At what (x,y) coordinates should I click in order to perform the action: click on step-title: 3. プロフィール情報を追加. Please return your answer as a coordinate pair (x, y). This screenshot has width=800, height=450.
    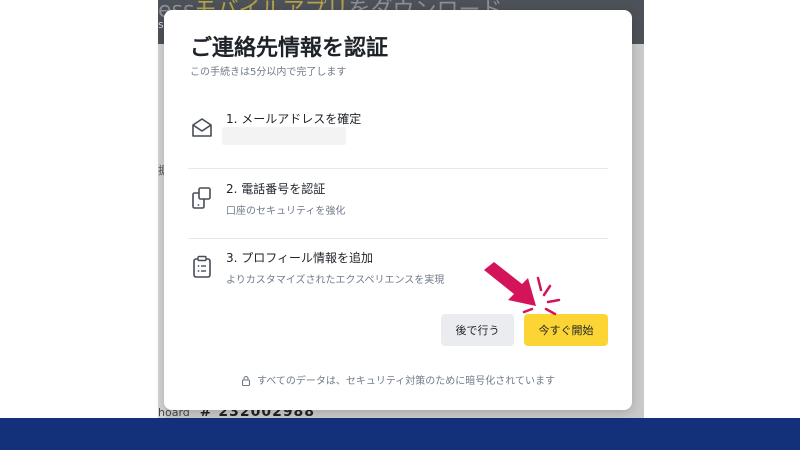
    Looking at the image, I should click on (300, 258).